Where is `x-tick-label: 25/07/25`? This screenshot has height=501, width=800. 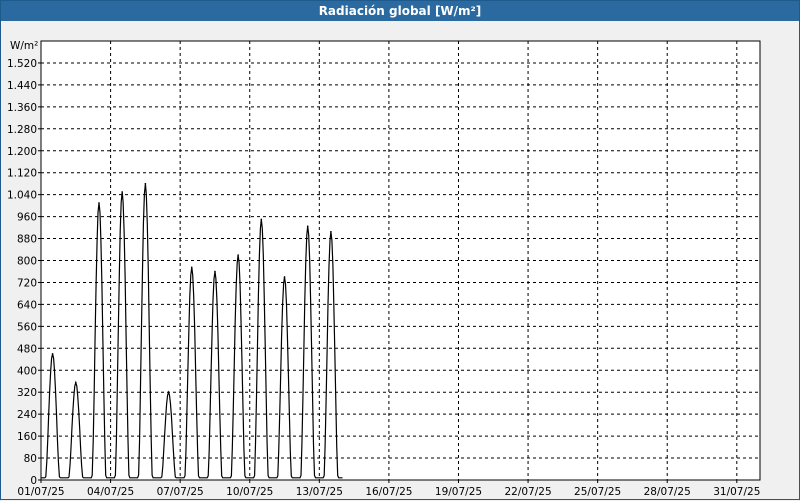 x-tick-label: 25/07/25 is located at coordinates (597, 492).